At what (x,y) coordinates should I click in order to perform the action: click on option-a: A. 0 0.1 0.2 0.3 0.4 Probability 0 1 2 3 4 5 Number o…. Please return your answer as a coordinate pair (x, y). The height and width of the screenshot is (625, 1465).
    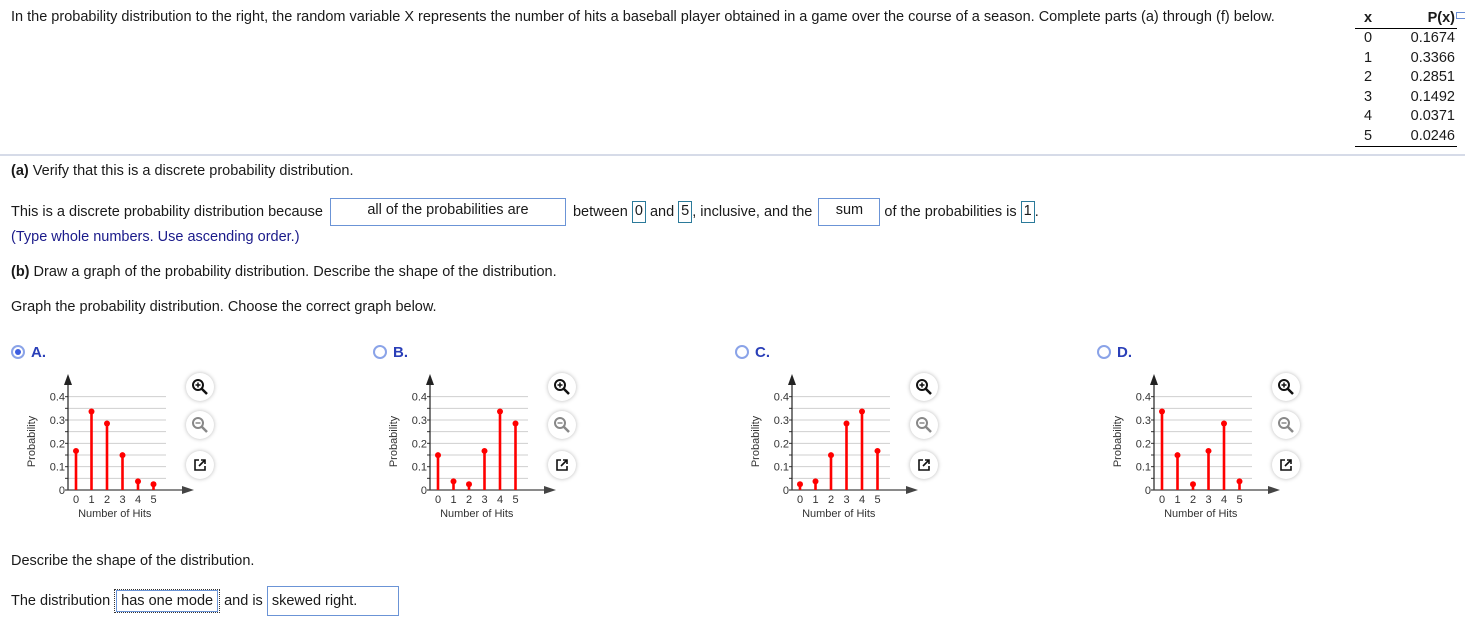
    Looking at the image, I should click on (161, 435).